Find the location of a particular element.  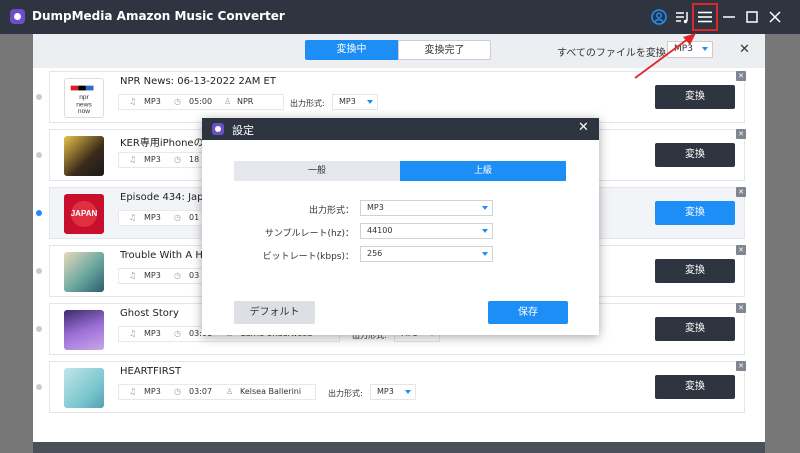

song-meta: ♫ MP3 ◷ 05:00 ♙ NPR is located at coordinates (201, 102).